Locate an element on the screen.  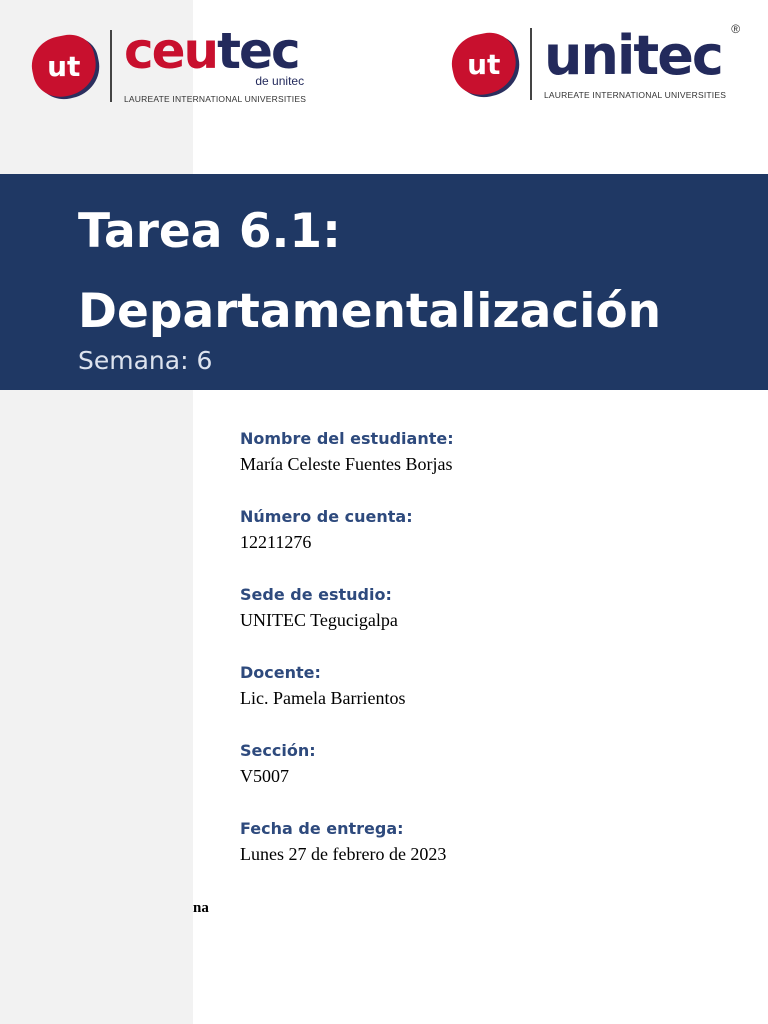
field-section: Sección: V5007 is located at coordinates (347, 779).